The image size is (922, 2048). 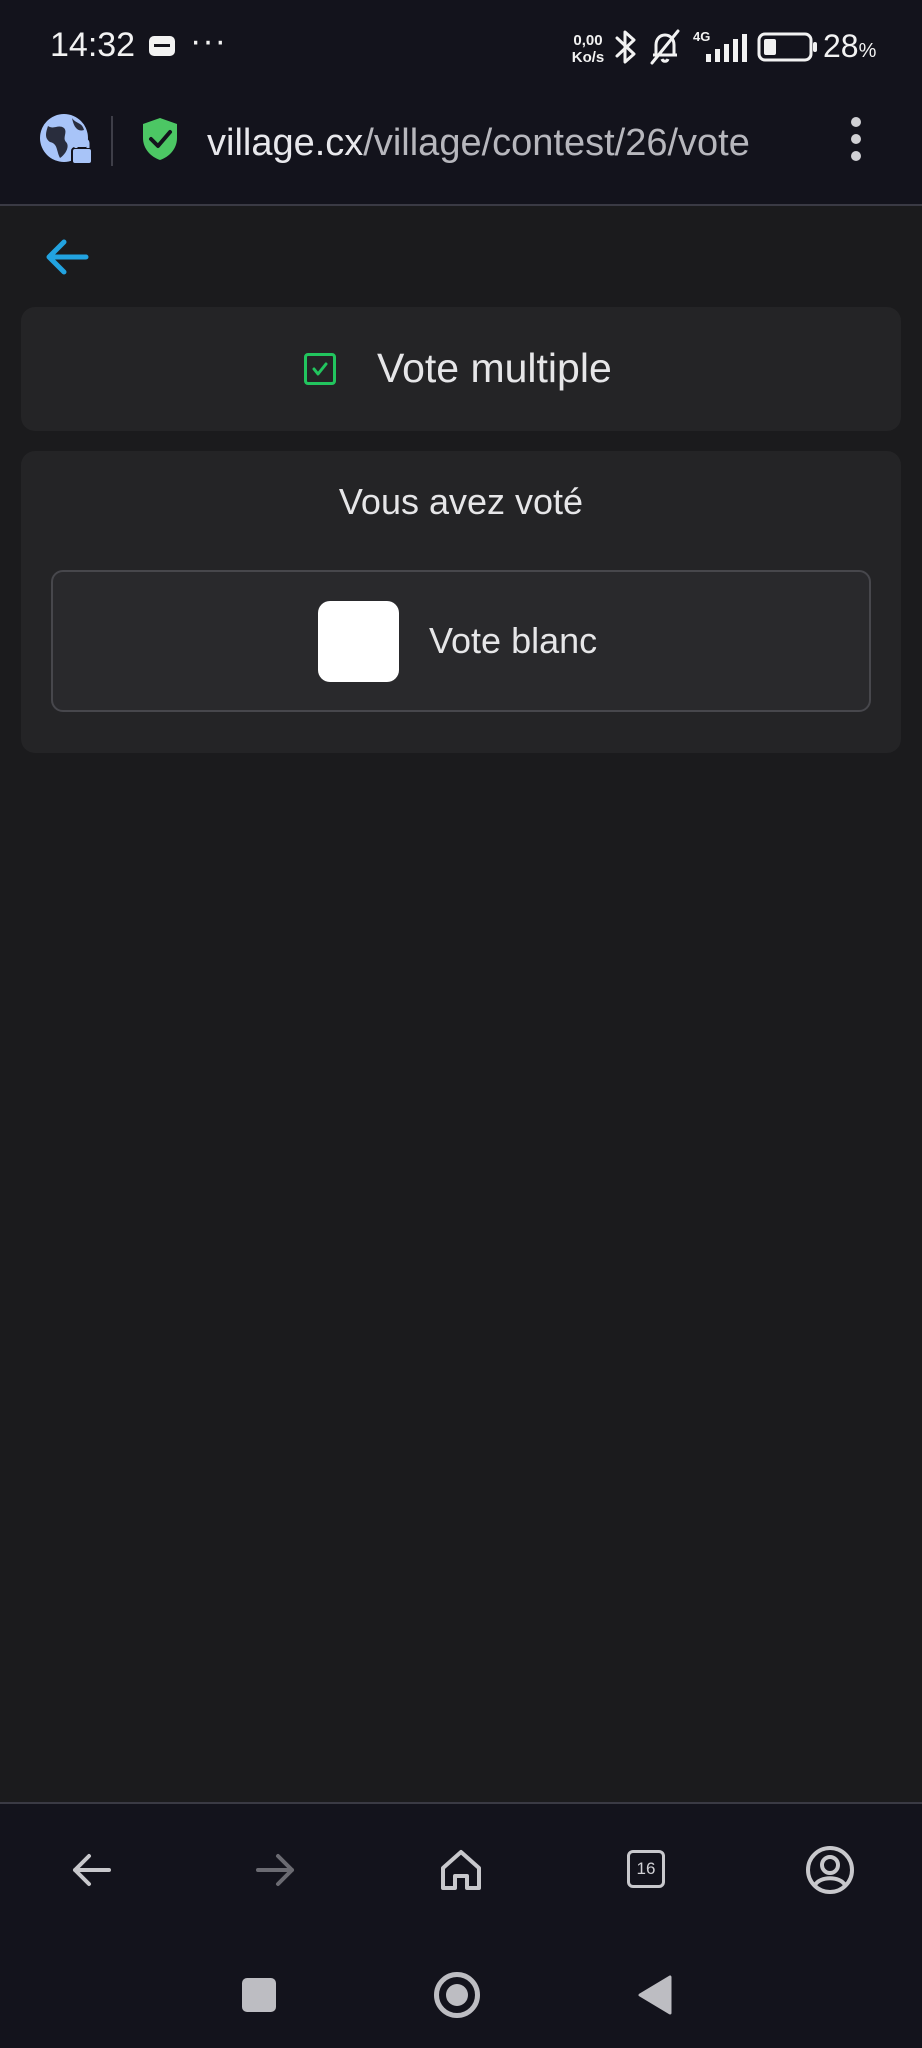 I want to click on vote-option: Vote blanc, so click(x=461, y=641).